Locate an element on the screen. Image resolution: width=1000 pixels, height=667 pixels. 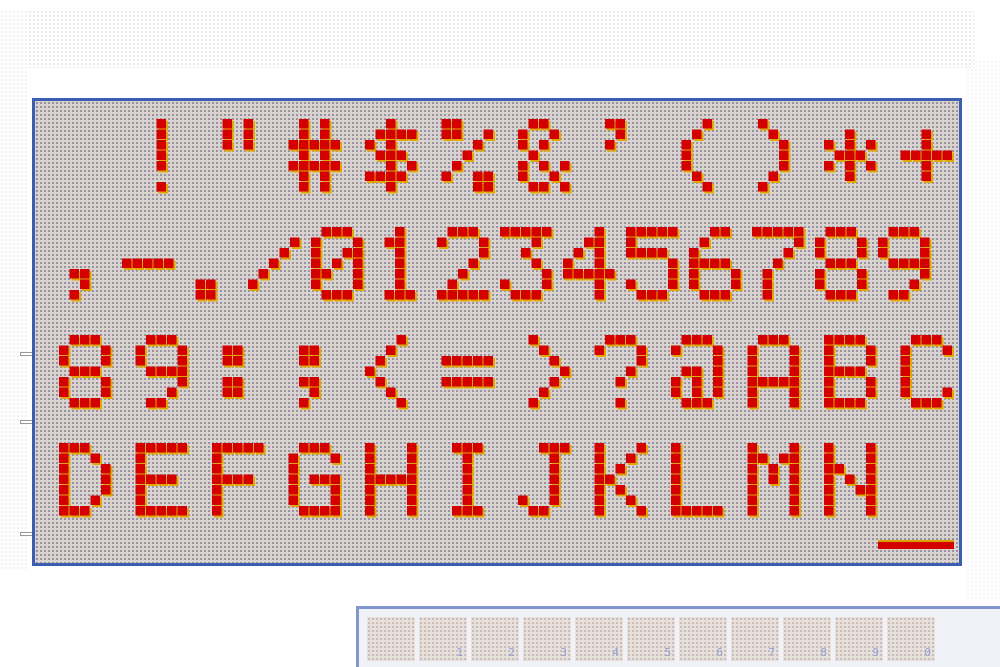
preview-cell: 7 is located at coordinates (755, 639).